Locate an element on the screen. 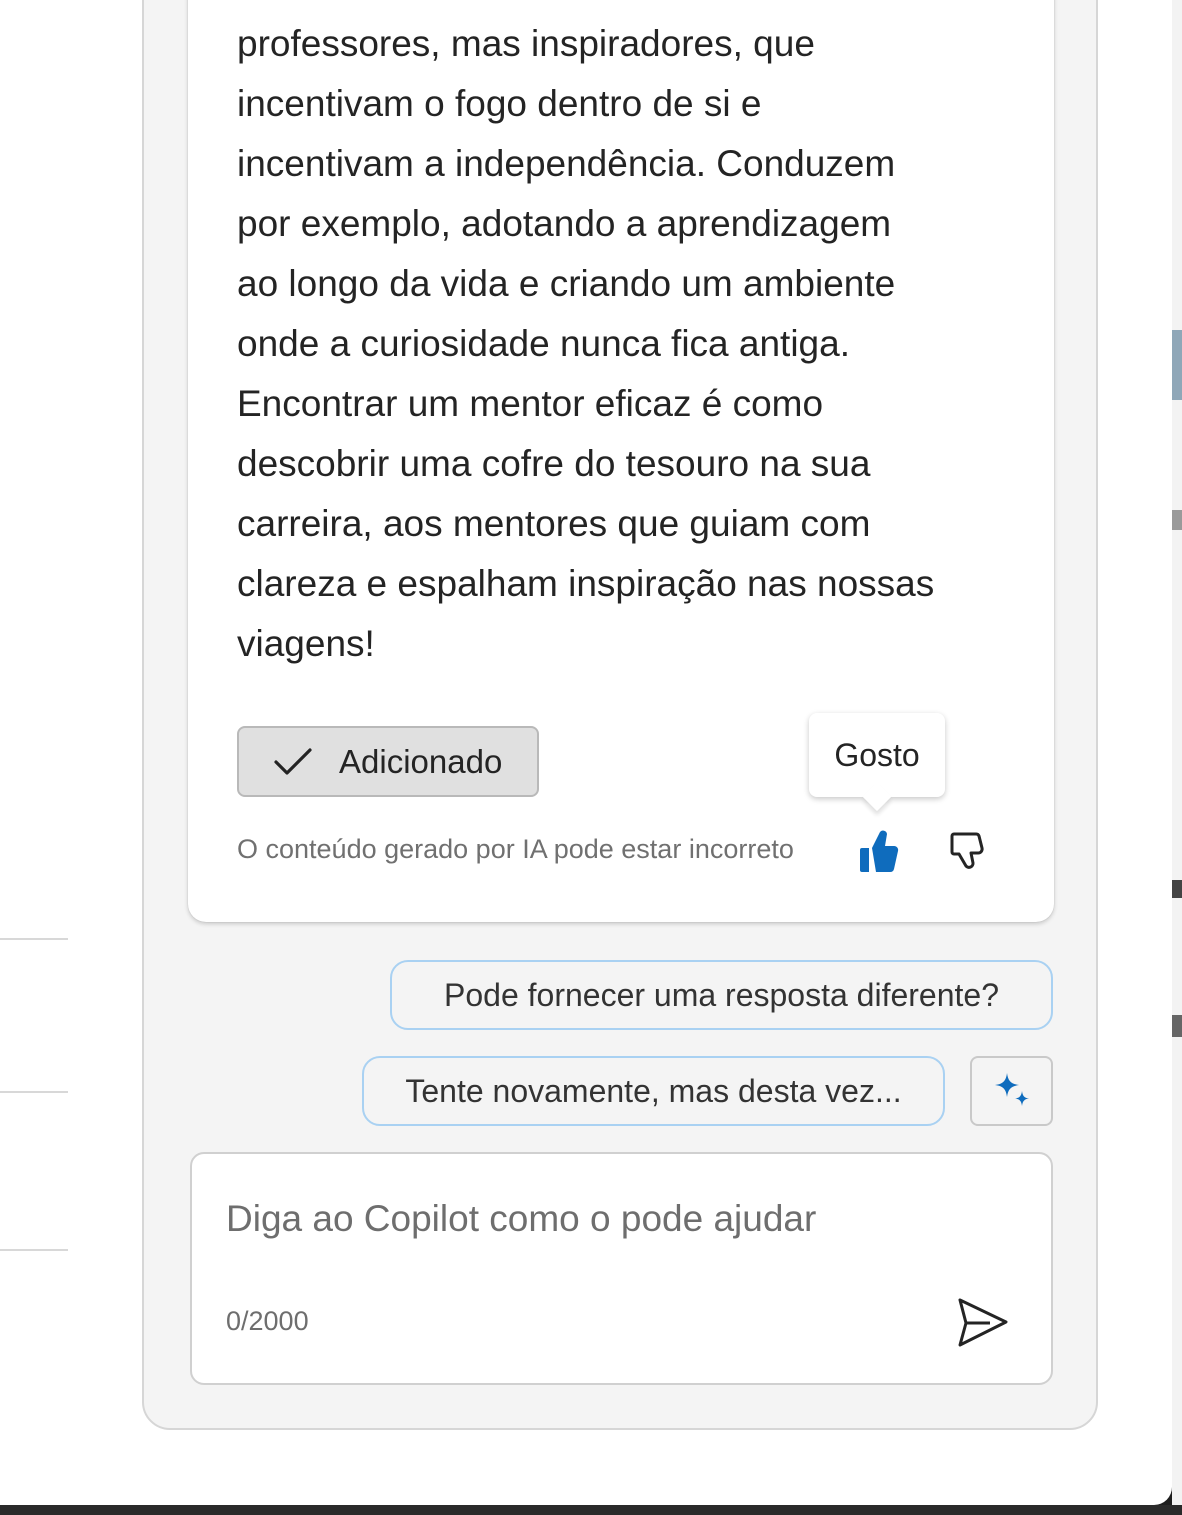  like-button is located at coordinates (879, 852).